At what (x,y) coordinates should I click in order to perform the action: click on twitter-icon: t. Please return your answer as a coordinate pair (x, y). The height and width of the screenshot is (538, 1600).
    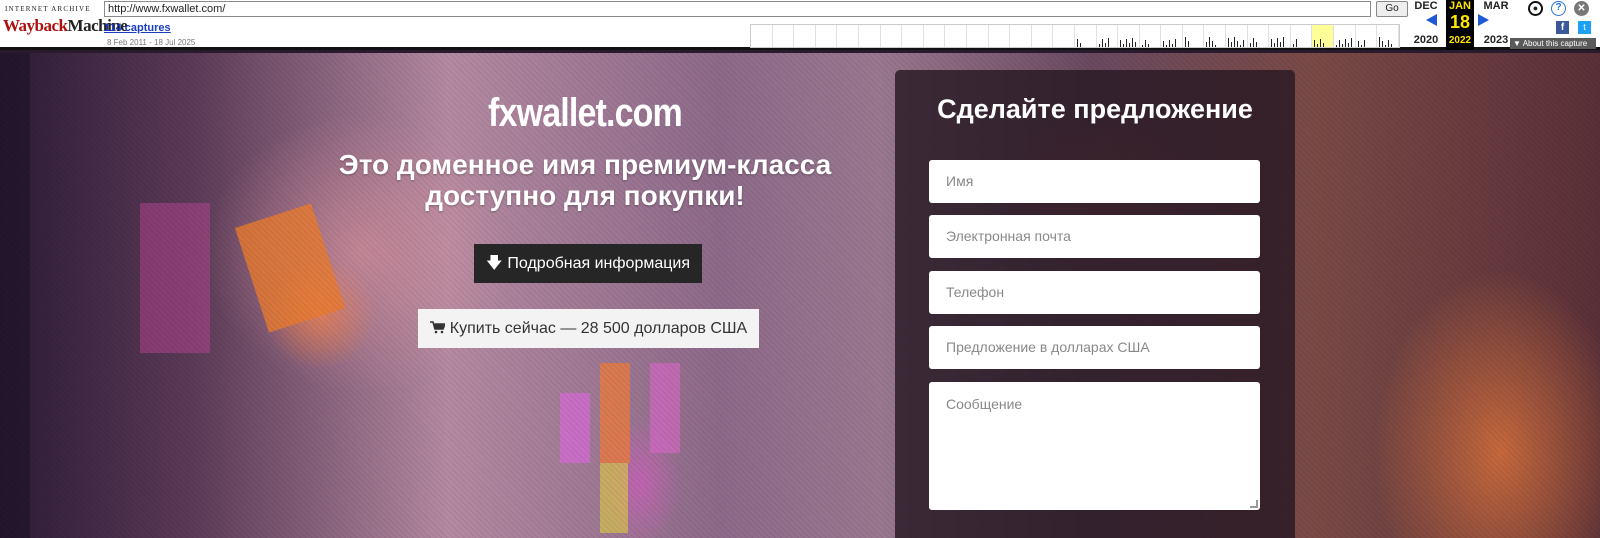
    Looking at the image, I should click on (1584, 27).